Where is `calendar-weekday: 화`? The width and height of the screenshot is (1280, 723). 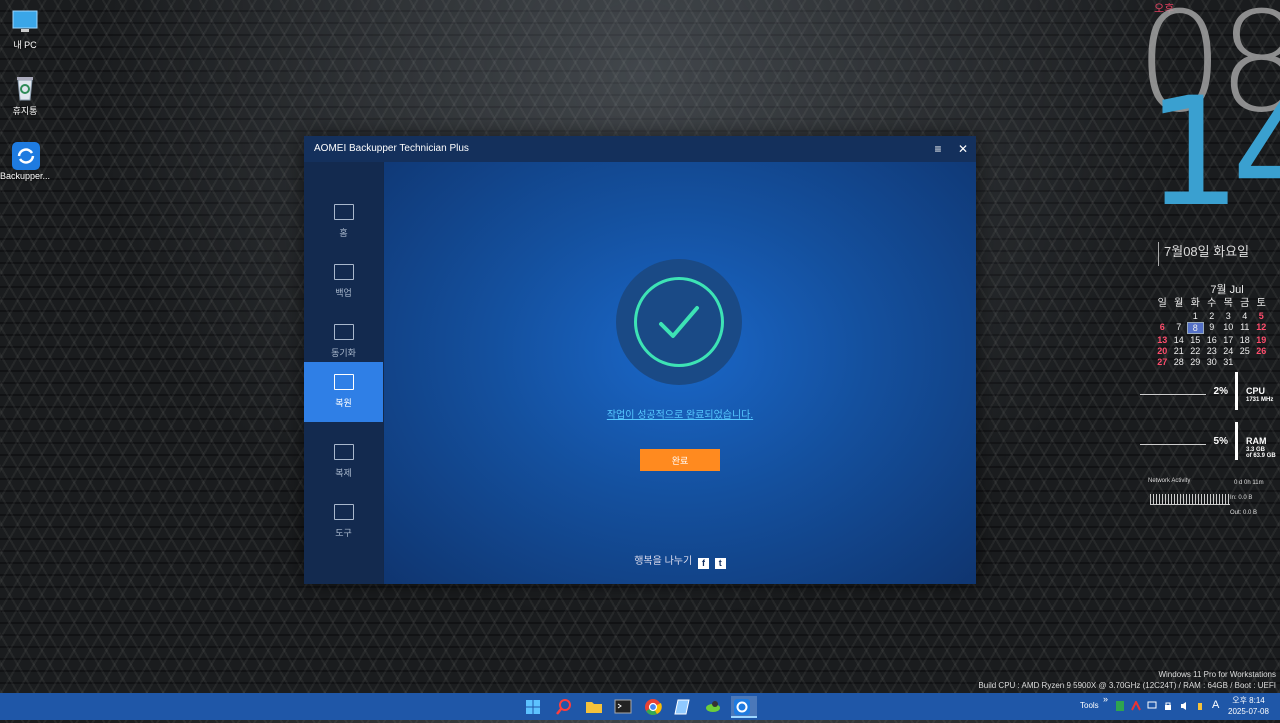
calendar-weekday: 화 is located at coordinates (1195, 303).